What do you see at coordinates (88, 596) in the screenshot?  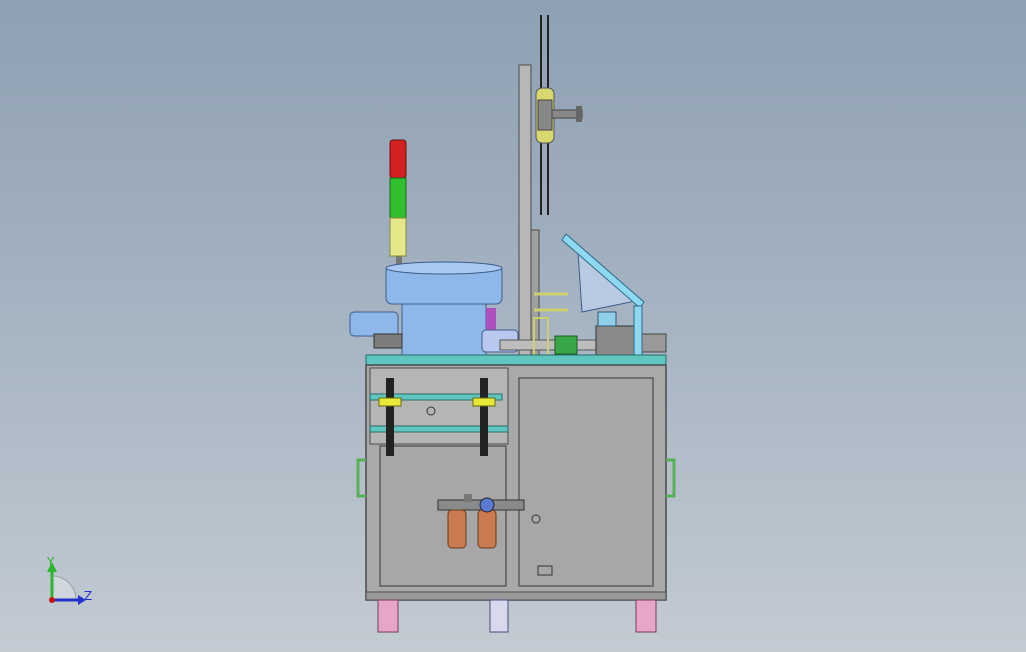 I see `z-axis-label: Z` at bounding box center [88, 596].